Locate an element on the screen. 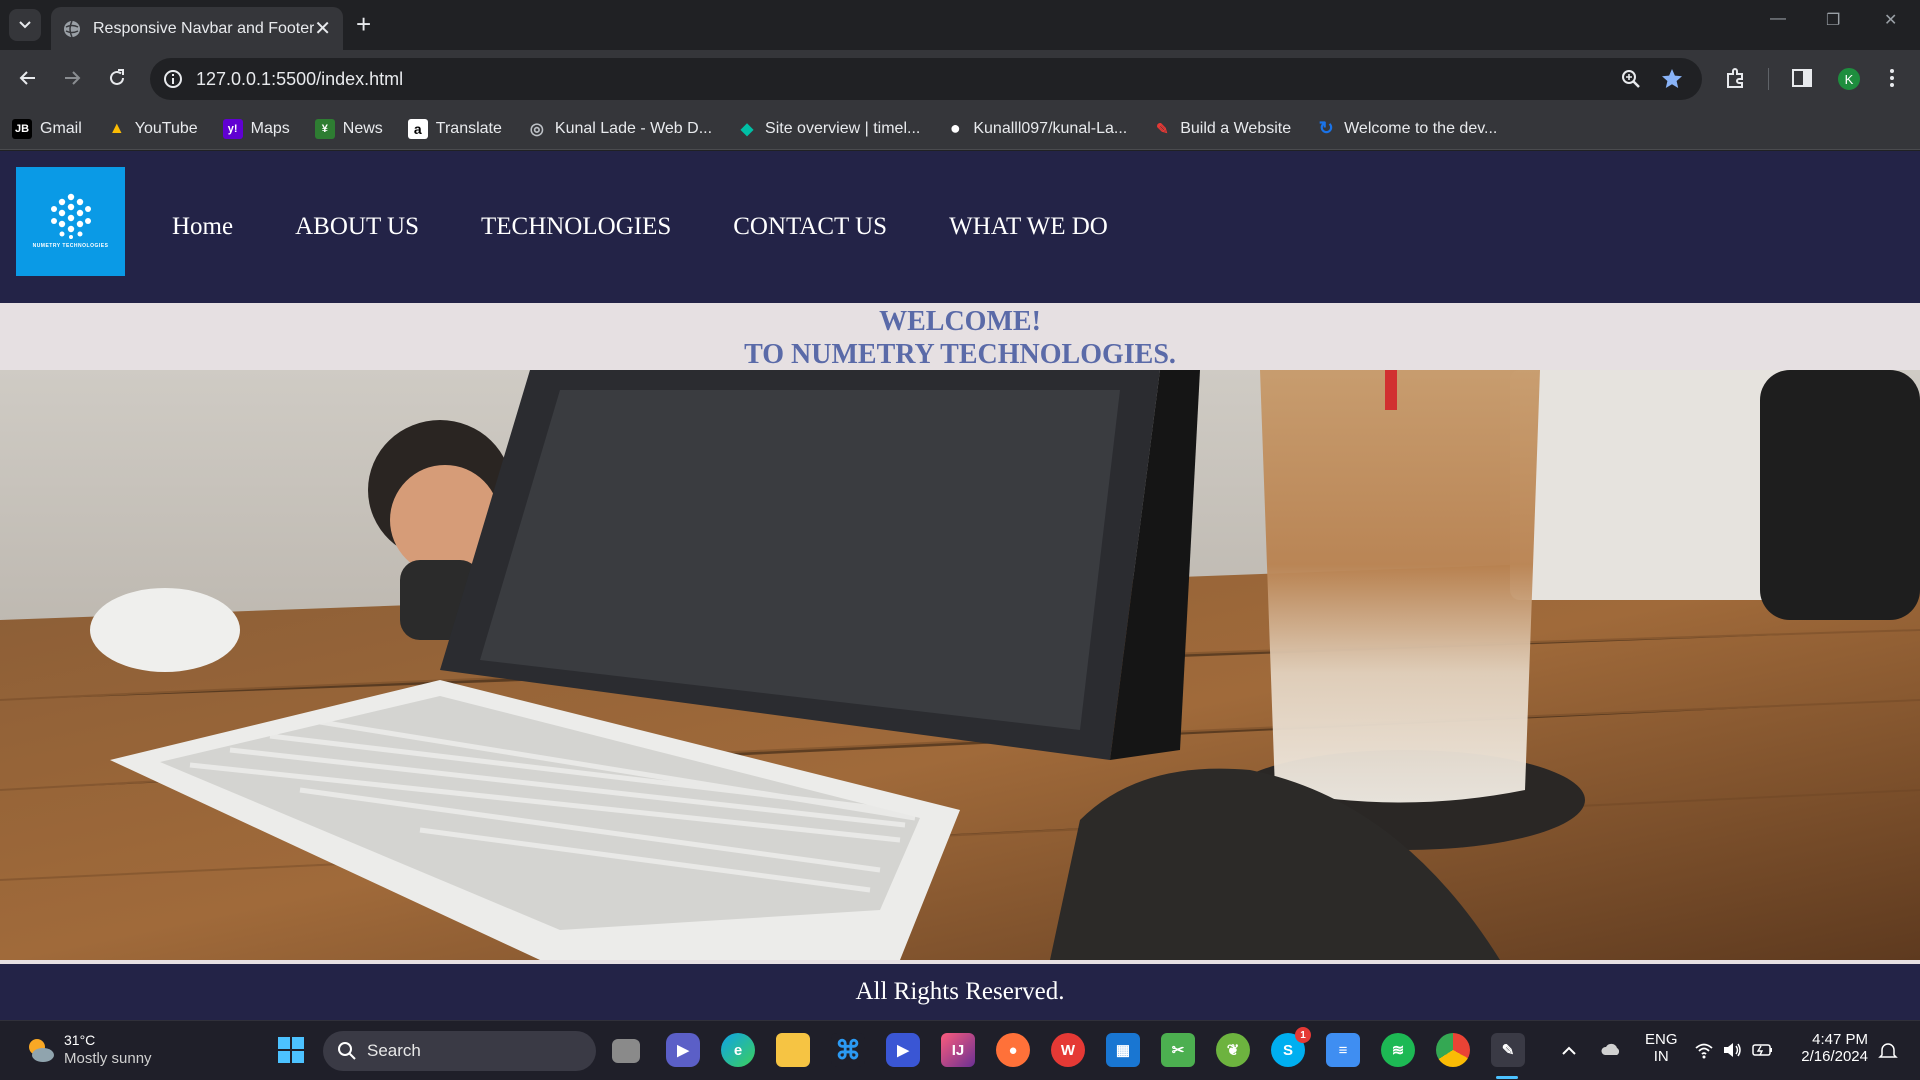 The width and height of the screenshot is (1920, 1080). yahoo-icon: y! is located at coordinates (232, 128).